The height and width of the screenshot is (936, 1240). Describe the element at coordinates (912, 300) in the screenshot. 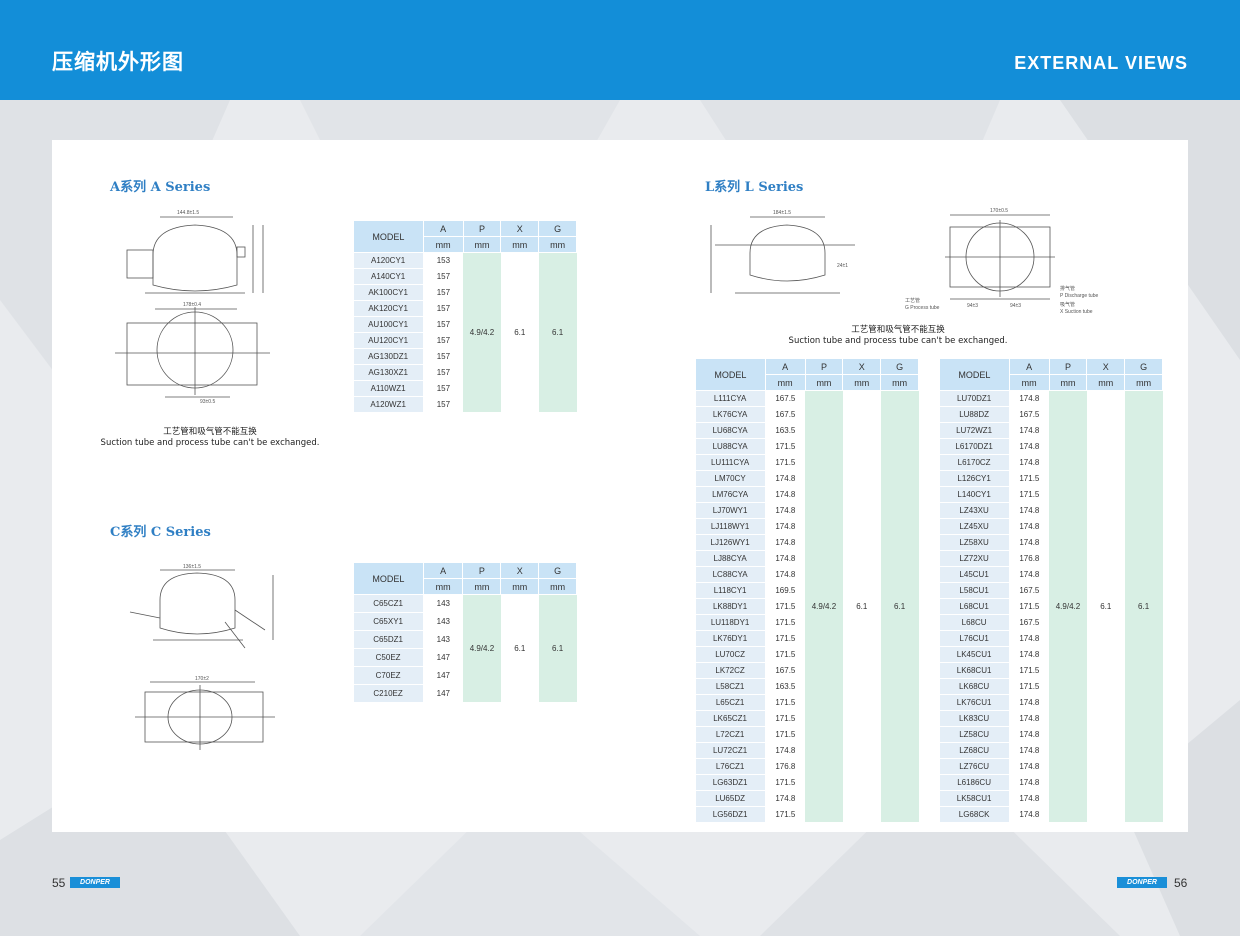

I see `l-label-process-cn: 工艺管` at that location.